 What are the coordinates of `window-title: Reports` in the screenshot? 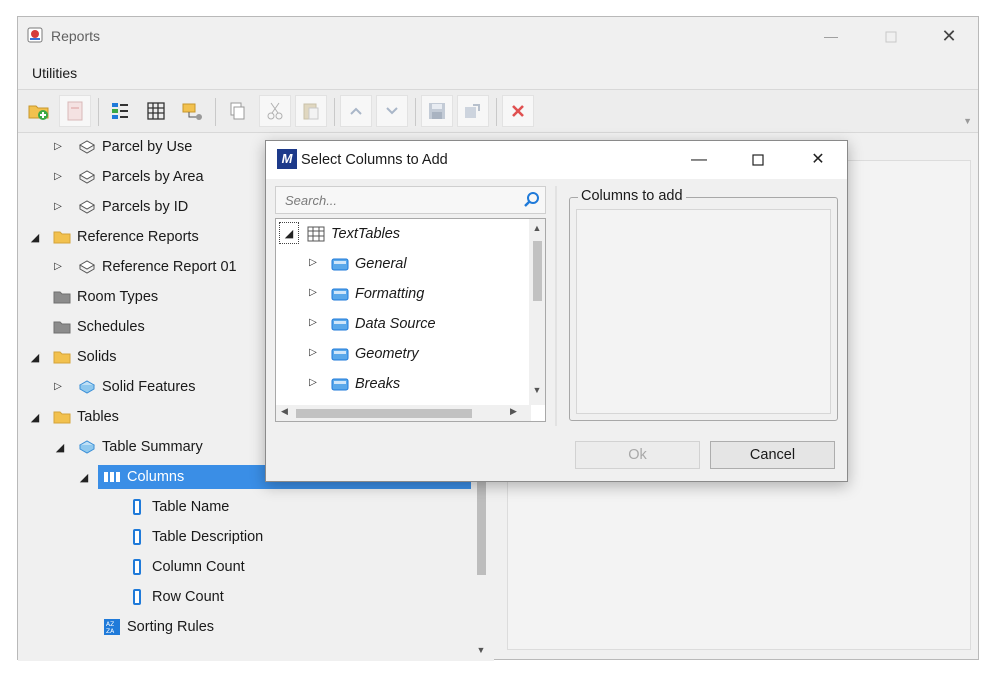 It's located at (76, 36).